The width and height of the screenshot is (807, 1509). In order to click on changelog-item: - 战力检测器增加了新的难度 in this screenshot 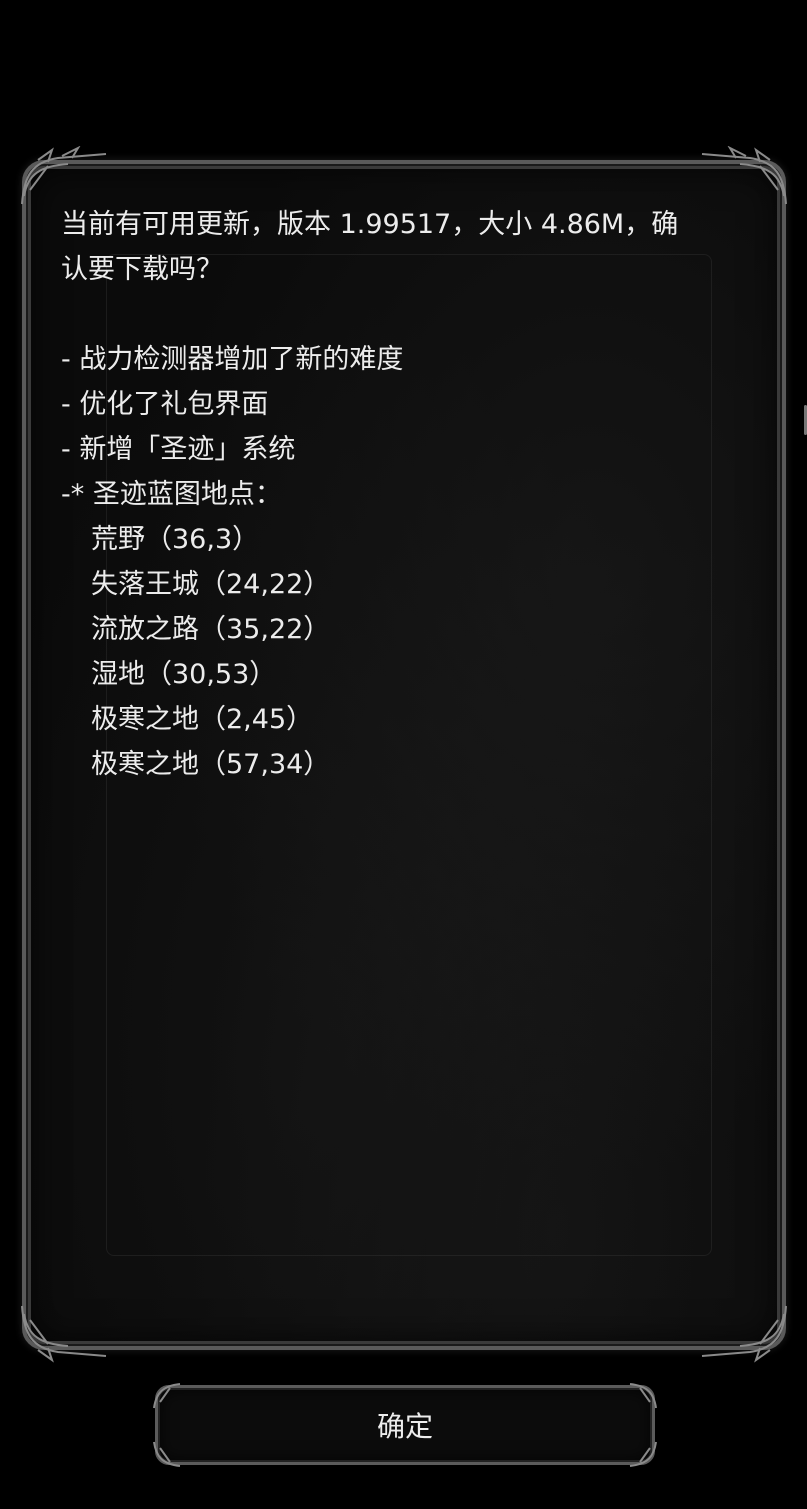, I will do `click(232, 359)`.